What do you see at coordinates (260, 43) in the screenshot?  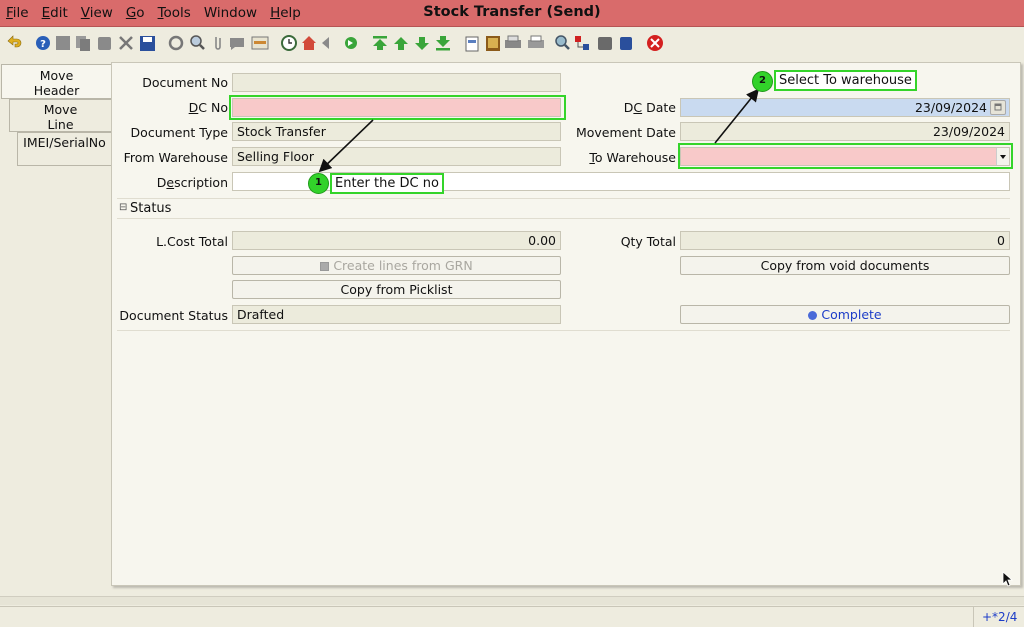 I see `grid-toggle-icon` at bounding box center [260, 43].